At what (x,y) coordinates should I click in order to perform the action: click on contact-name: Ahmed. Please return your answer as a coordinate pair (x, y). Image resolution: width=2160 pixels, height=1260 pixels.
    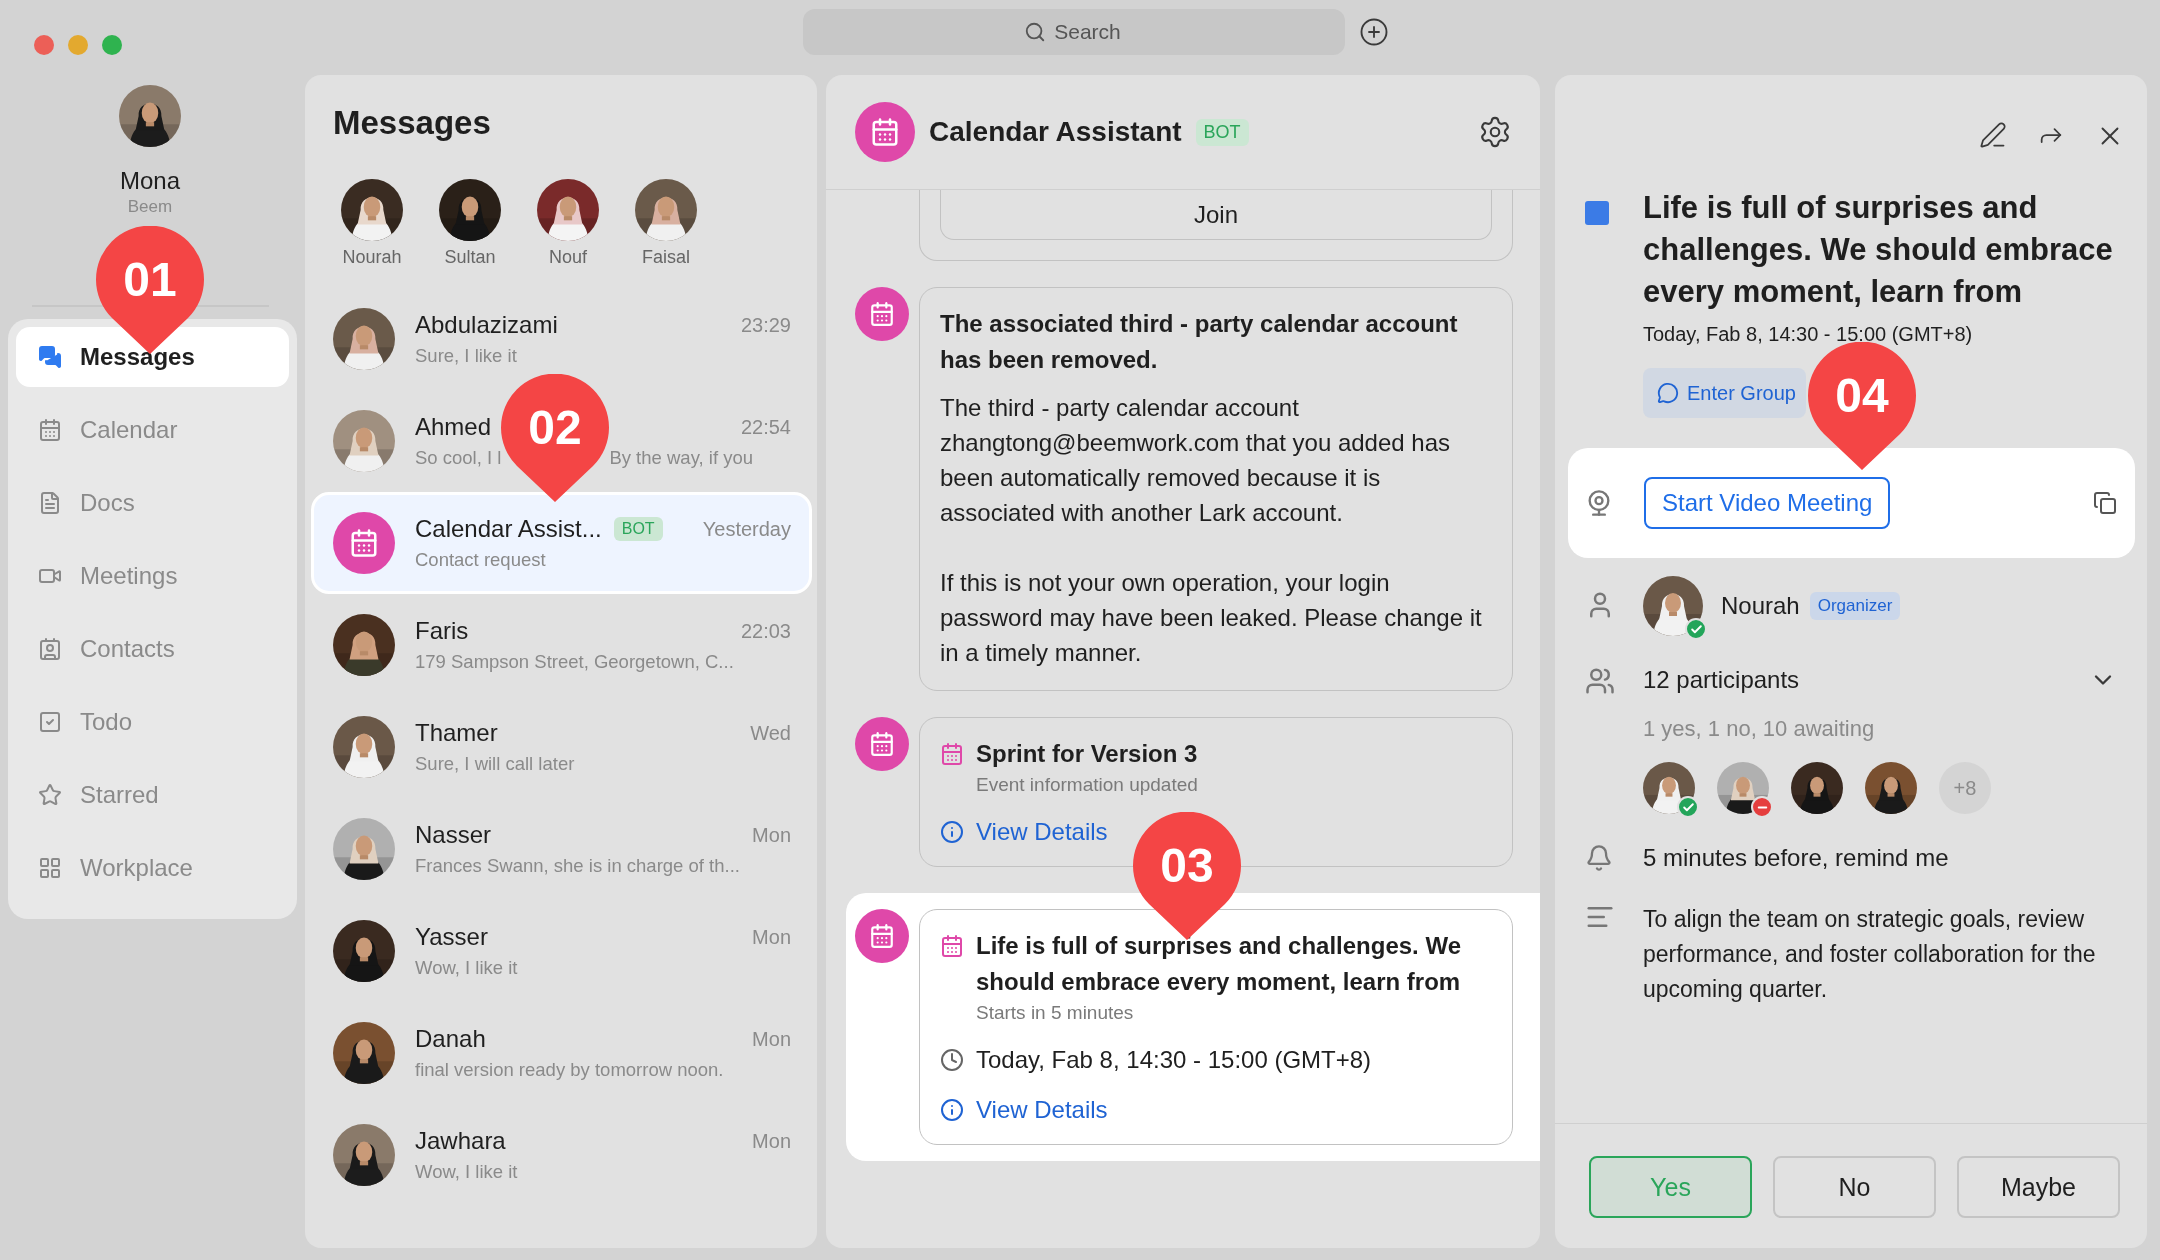
    Looking at the image, I should click on (453, 427).